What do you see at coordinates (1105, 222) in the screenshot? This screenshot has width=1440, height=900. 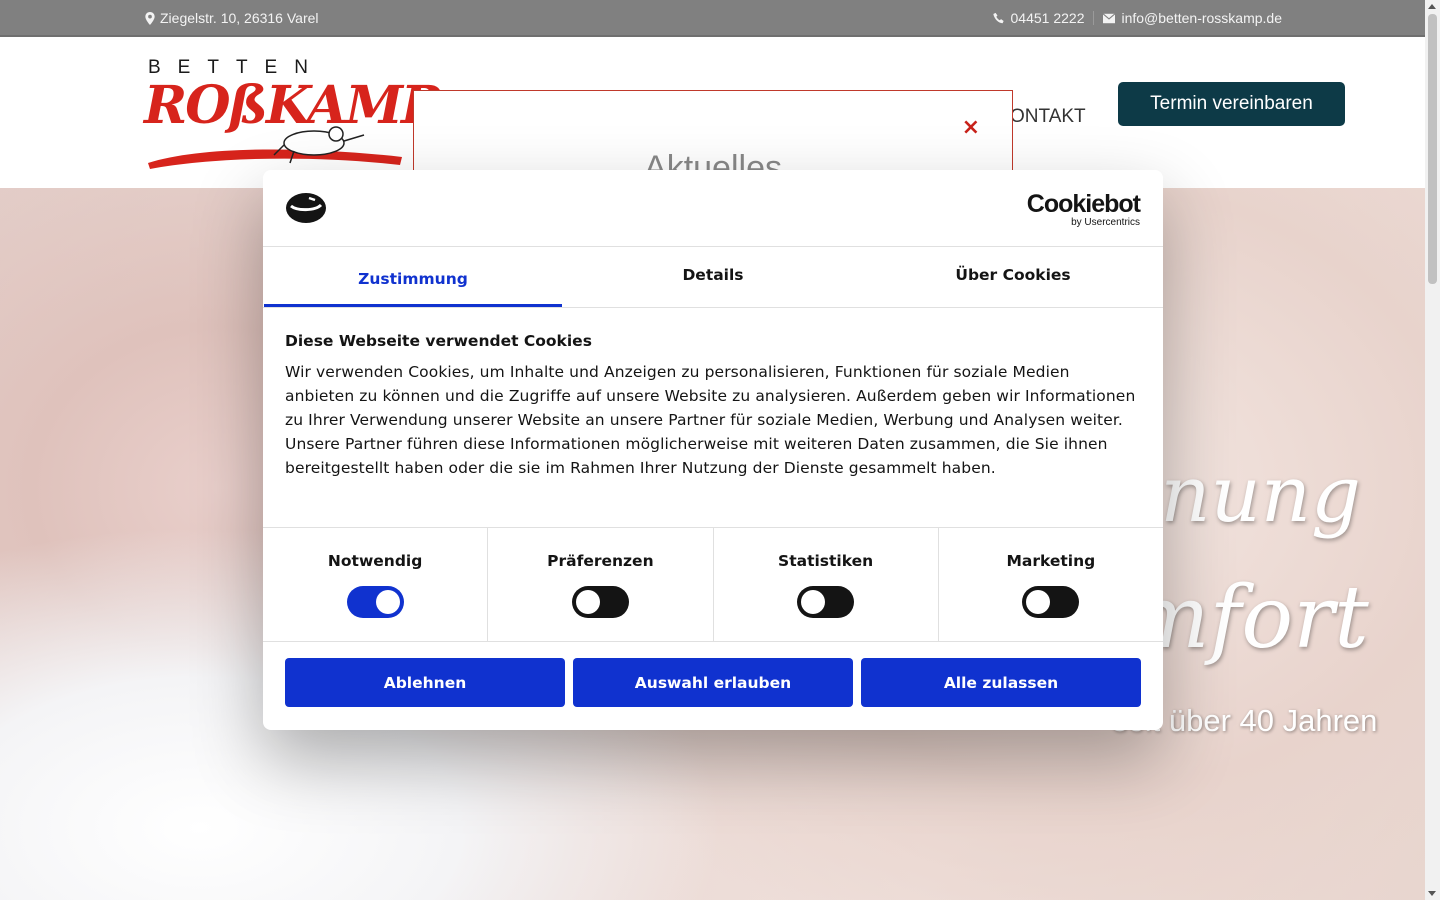 I see `cookiebot-brand-sub: by Usercentrics` at bounding box center [1105, 222].